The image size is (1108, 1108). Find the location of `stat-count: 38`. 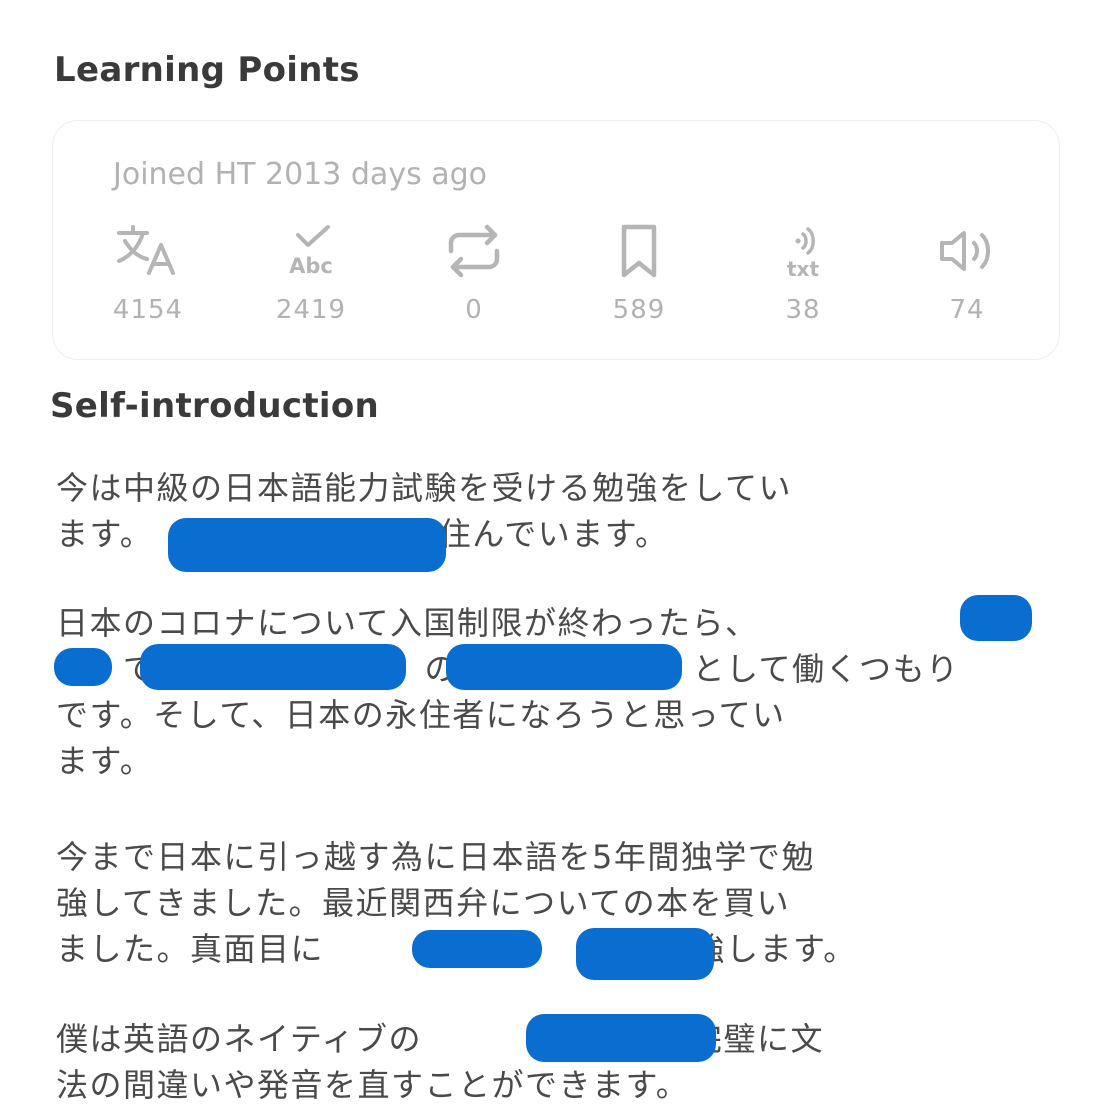

stat-count: 38 is located at coordinates (803, 310).